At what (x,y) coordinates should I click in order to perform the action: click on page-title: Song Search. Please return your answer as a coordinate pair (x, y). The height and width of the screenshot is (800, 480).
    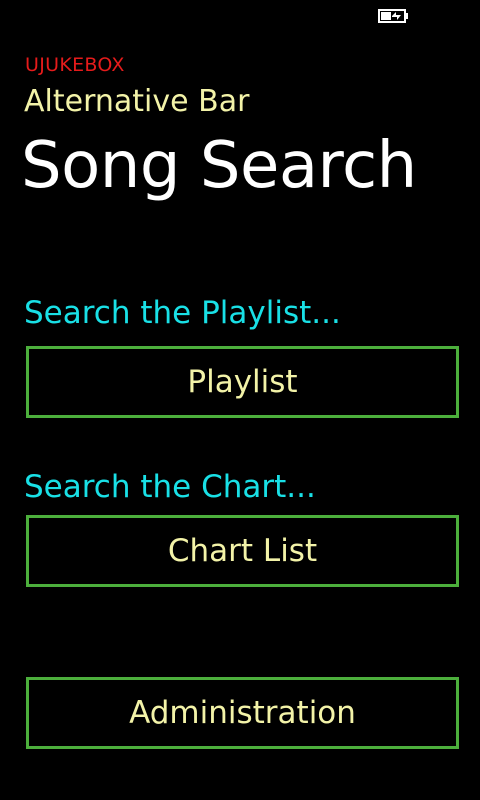
    Looking at the image, I should click on (219, 166).